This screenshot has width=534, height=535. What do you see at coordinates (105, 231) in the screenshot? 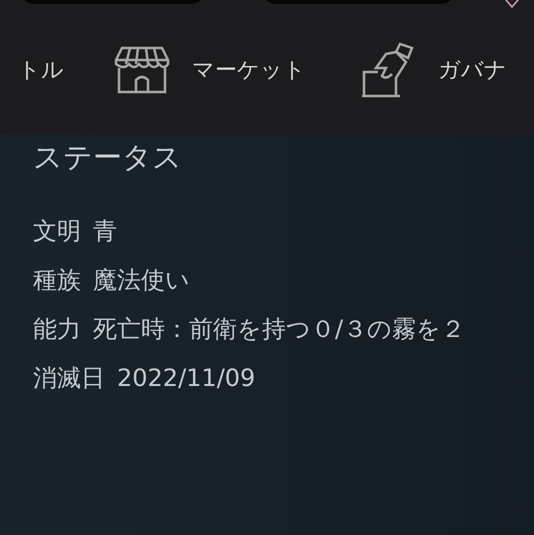
I see `field-value: 青` at bounding box center [105, 231].